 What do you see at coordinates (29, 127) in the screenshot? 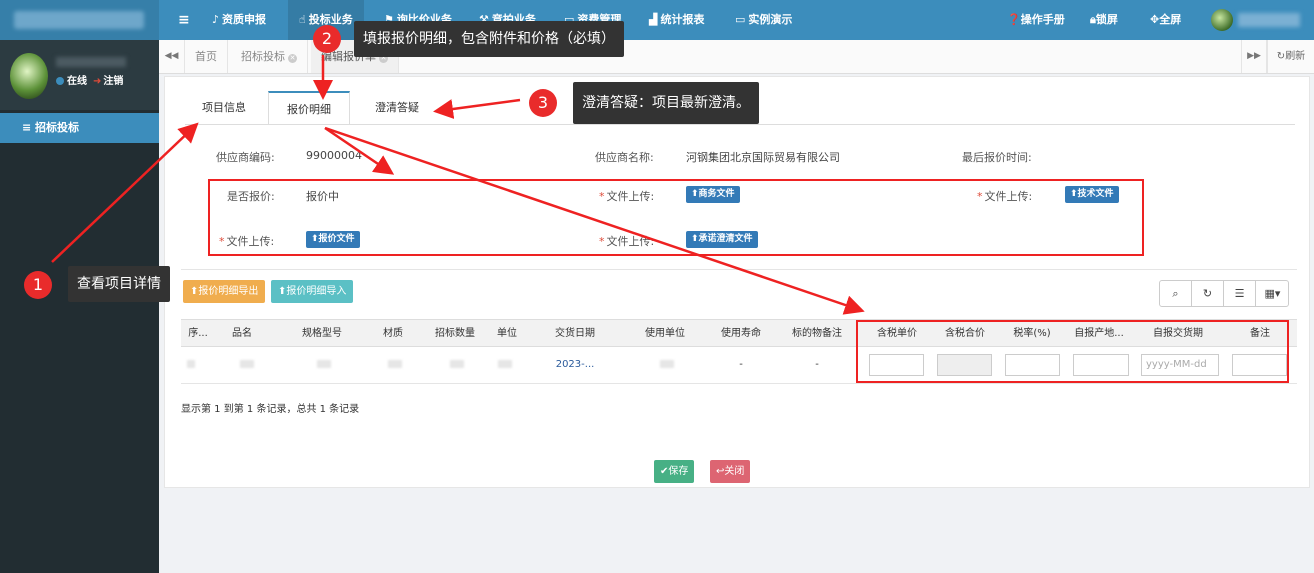
I see `list-icon: ≡` at bounding box center [29, 127].